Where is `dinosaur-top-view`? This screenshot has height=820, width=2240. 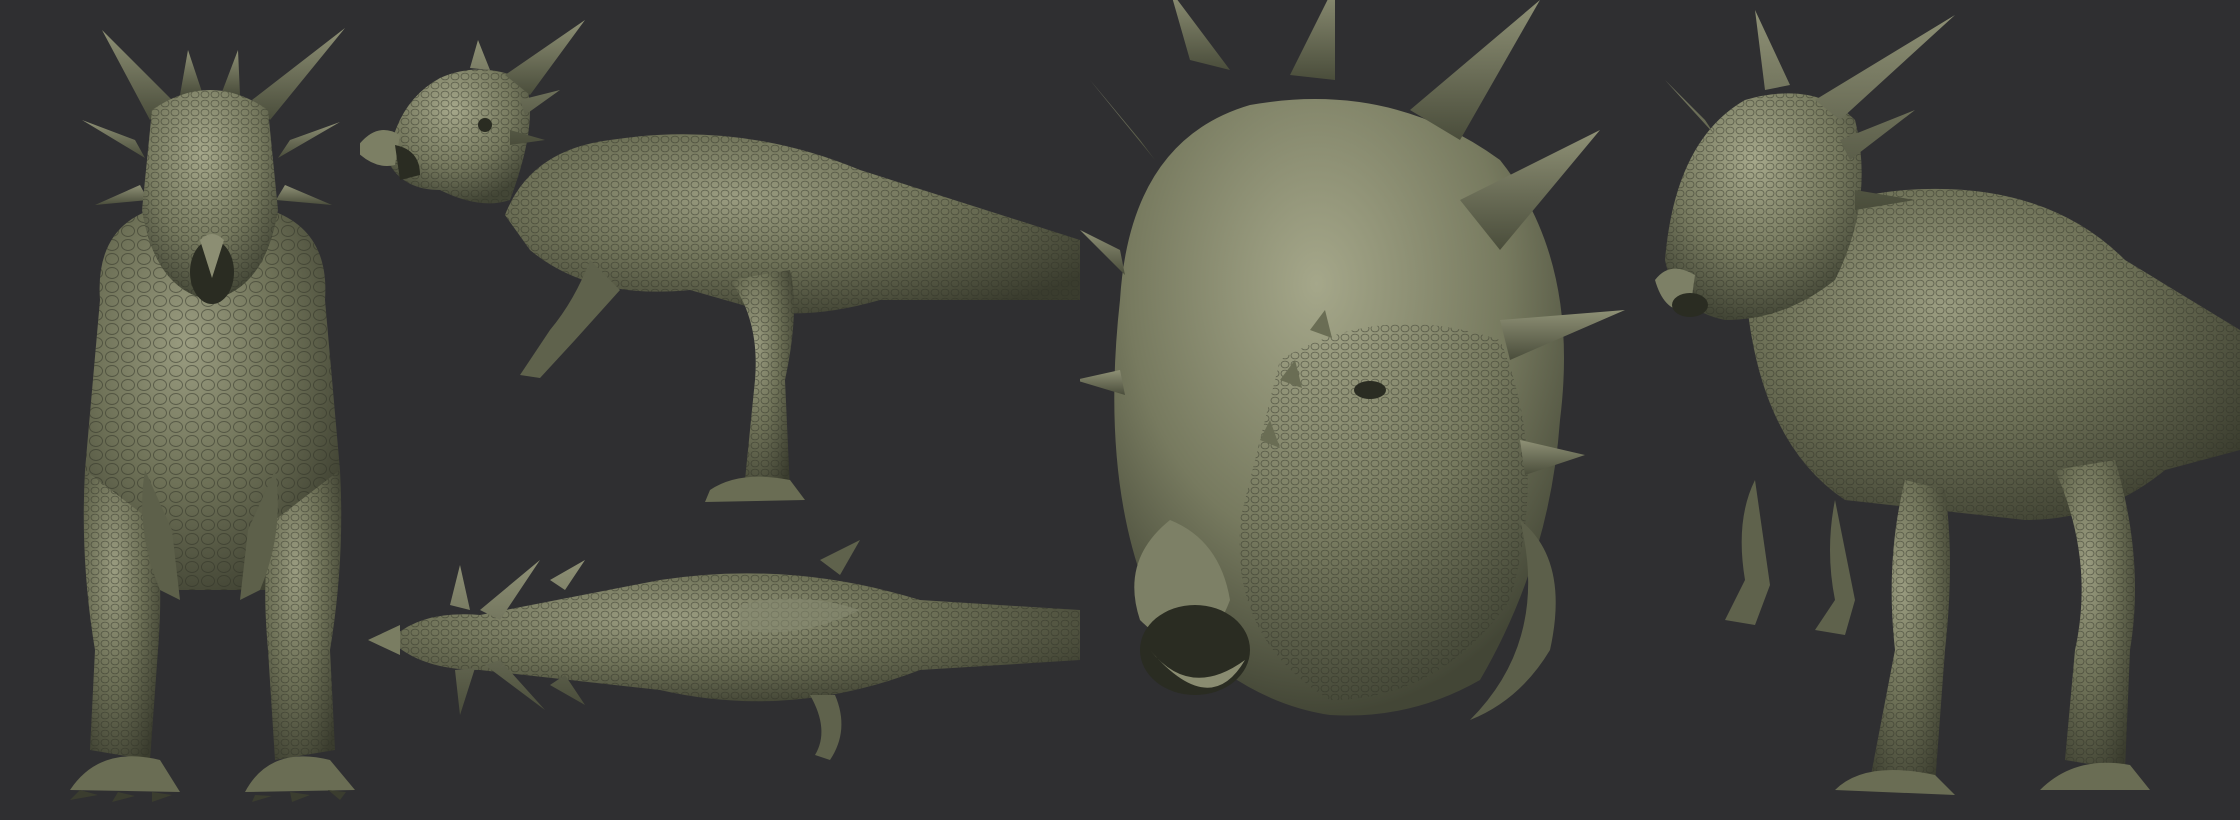
dinosaur-top-view is located at coordinates (720, 670).